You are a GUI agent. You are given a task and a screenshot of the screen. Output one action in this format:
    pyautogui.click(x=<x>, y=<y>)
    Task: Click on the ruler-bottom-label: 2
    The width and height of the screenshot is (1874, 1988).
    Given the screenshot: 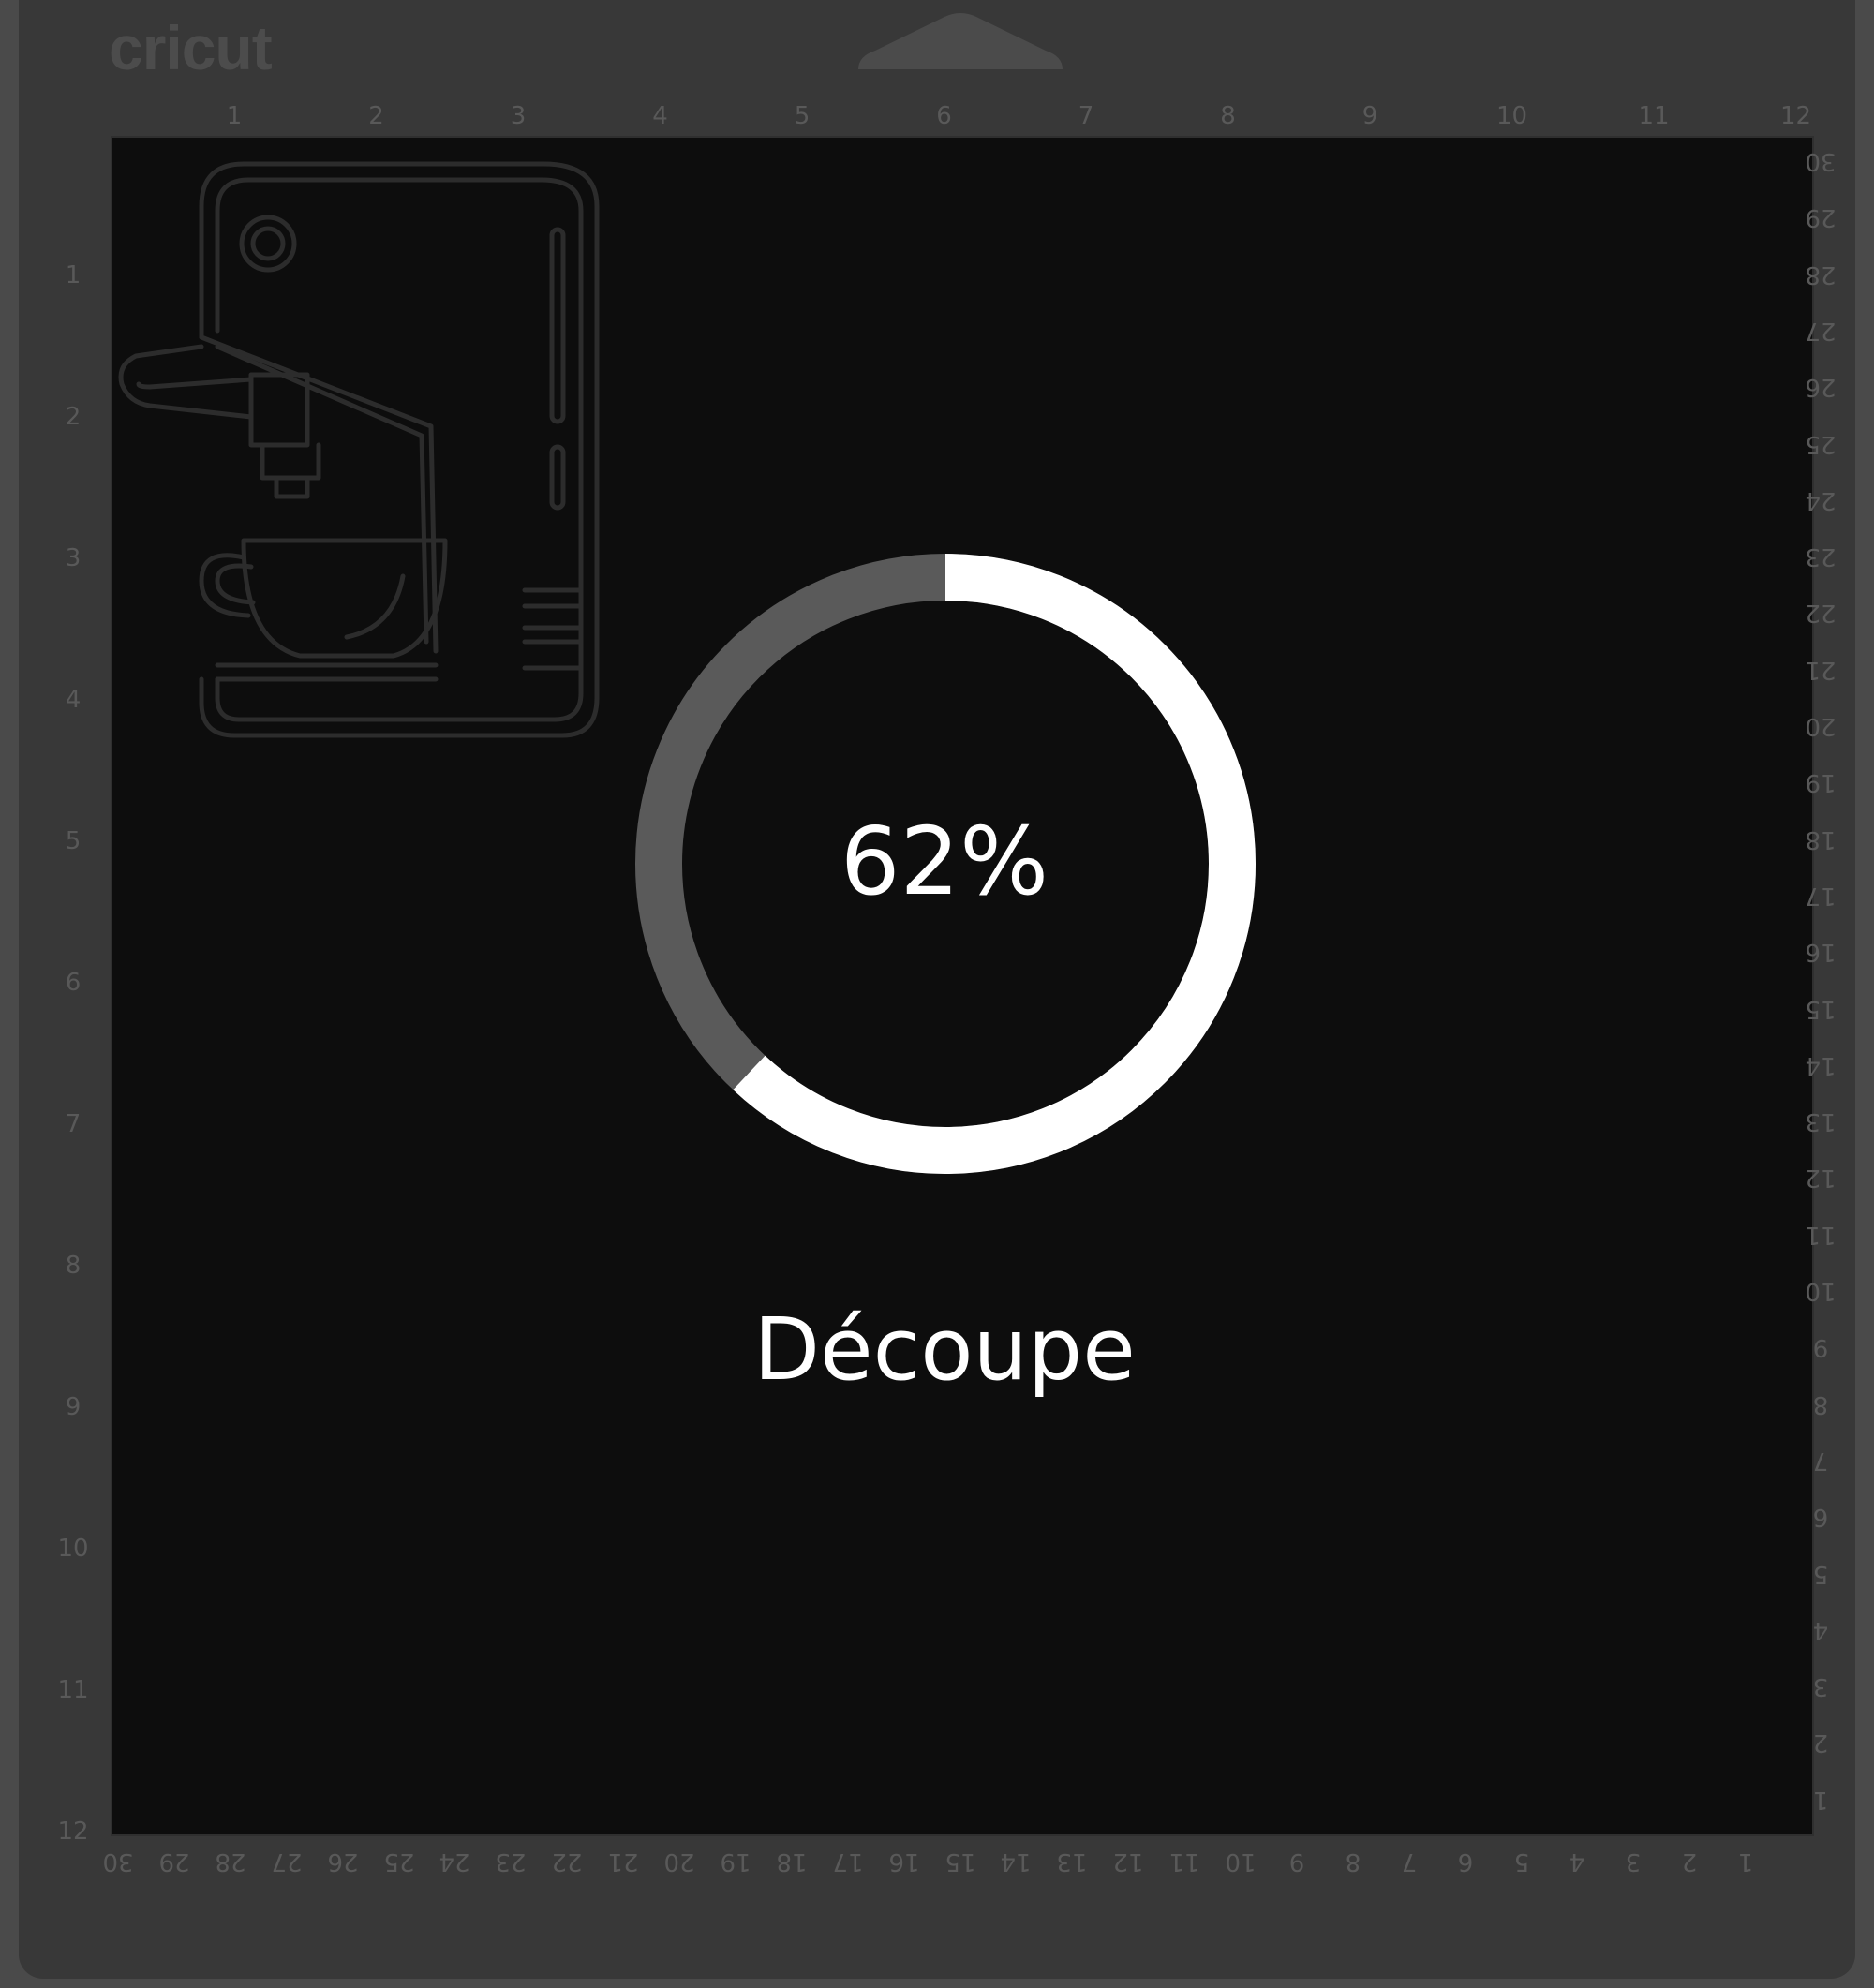 What is the action you would take?
    pyautogui.click(x=1689, y=1861)
    